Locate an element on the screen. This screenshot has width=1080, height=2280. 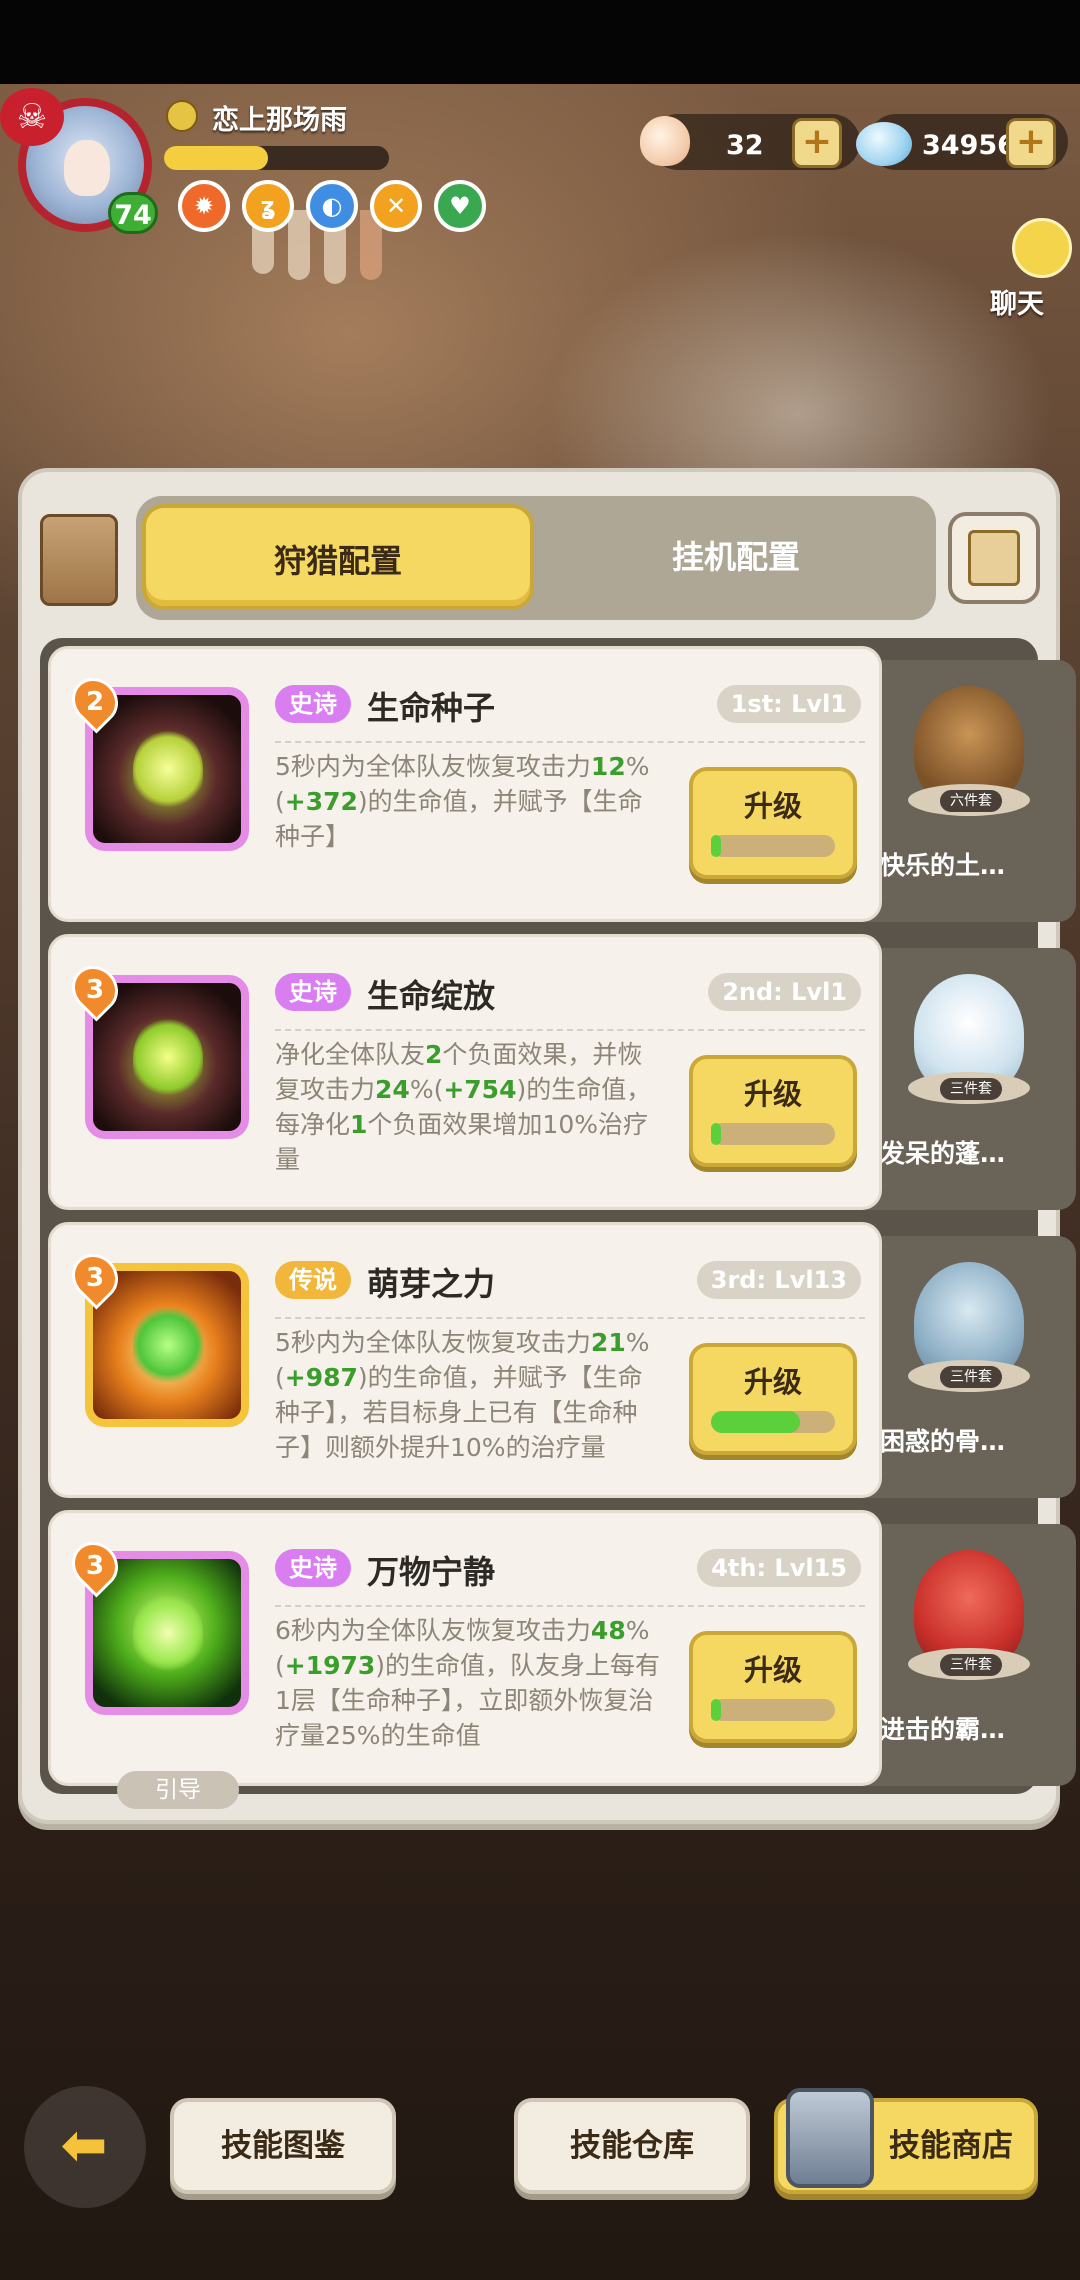
rarity-badge: 传说 is located at coordinates (313, 1280).